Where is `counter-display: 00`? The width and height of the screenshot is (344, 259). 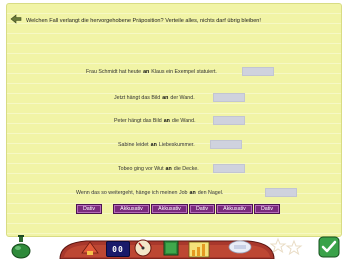 counter-display: 00 is located at coordinates (118, 249).